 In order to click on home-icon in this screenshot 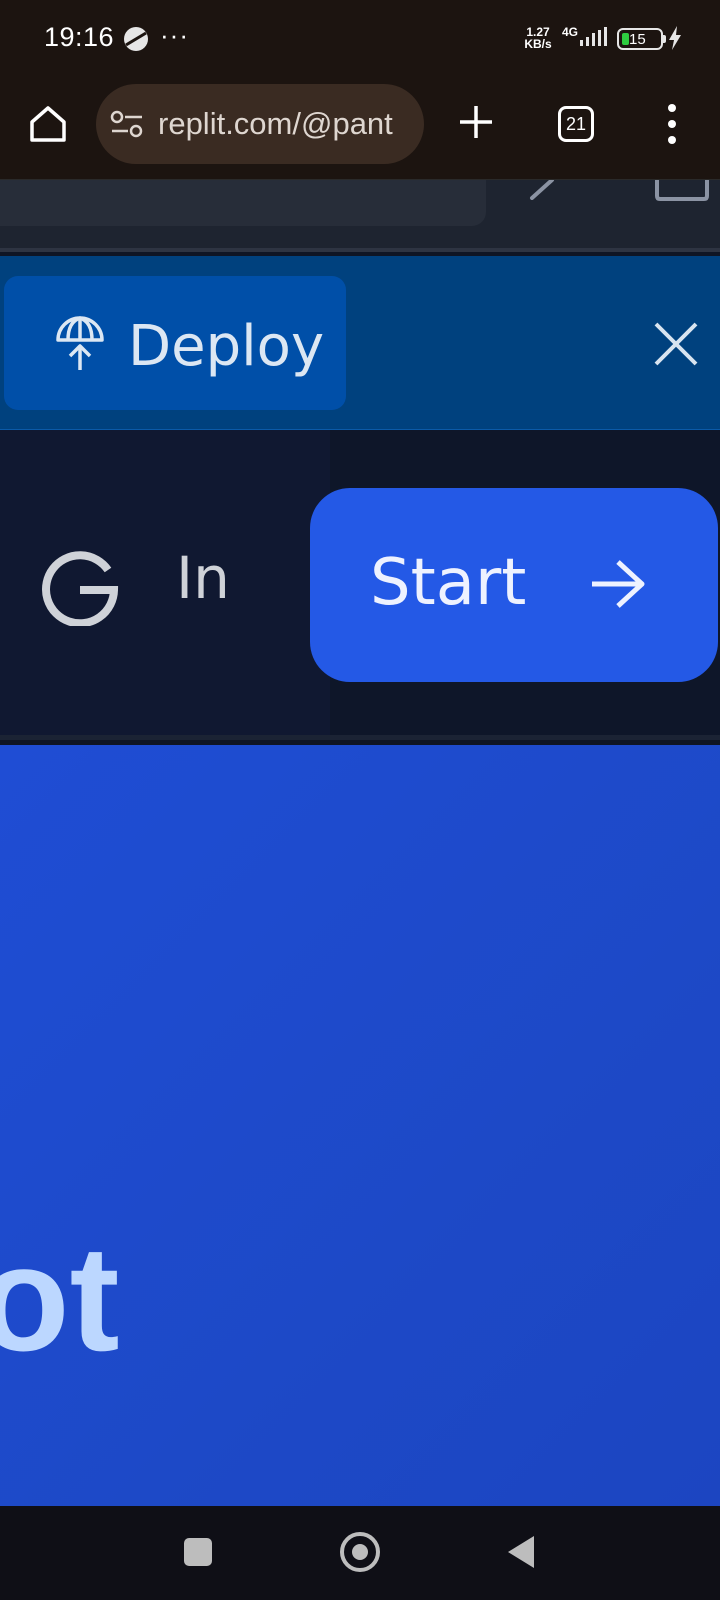, I will do `click(48, 124)`.